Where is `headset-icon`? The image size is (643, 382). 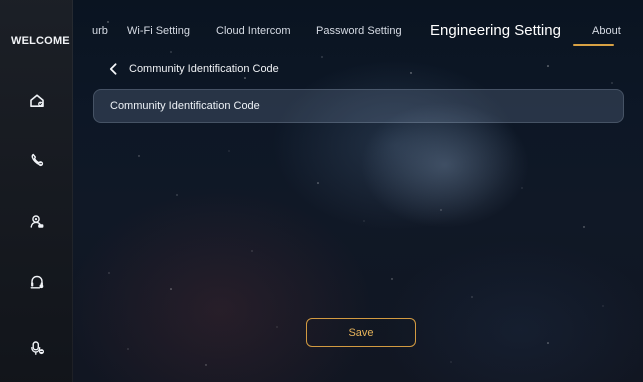 headset-icon is located at coordinates (37, 282).